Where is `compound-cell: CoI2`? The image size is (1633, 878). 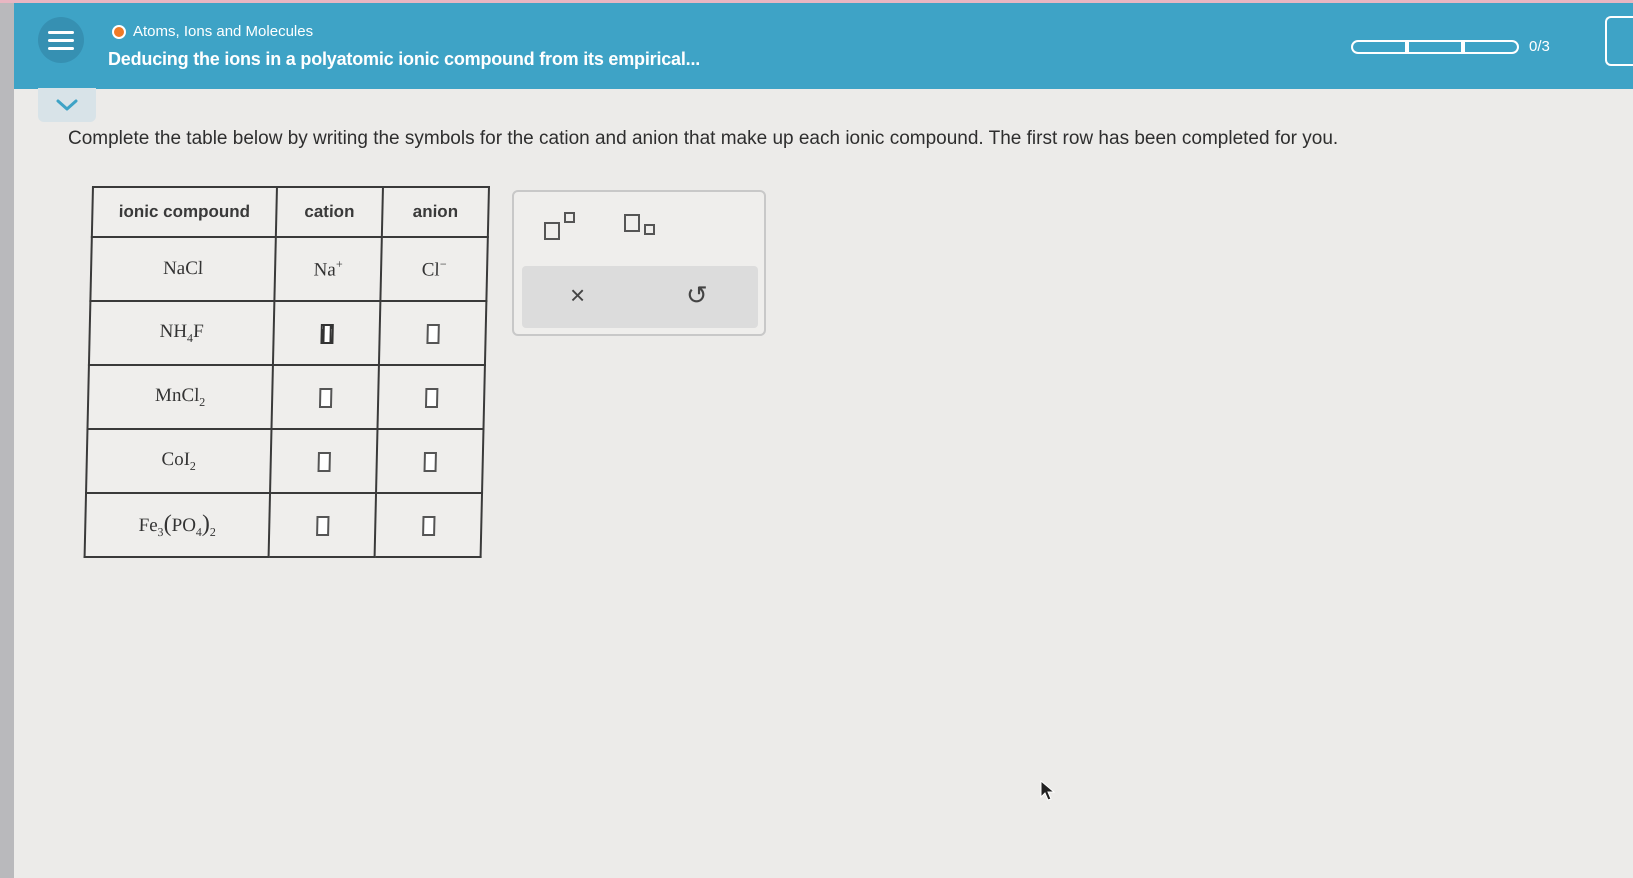 compound-cell: CoI2 is located at coordinates (179, 461).